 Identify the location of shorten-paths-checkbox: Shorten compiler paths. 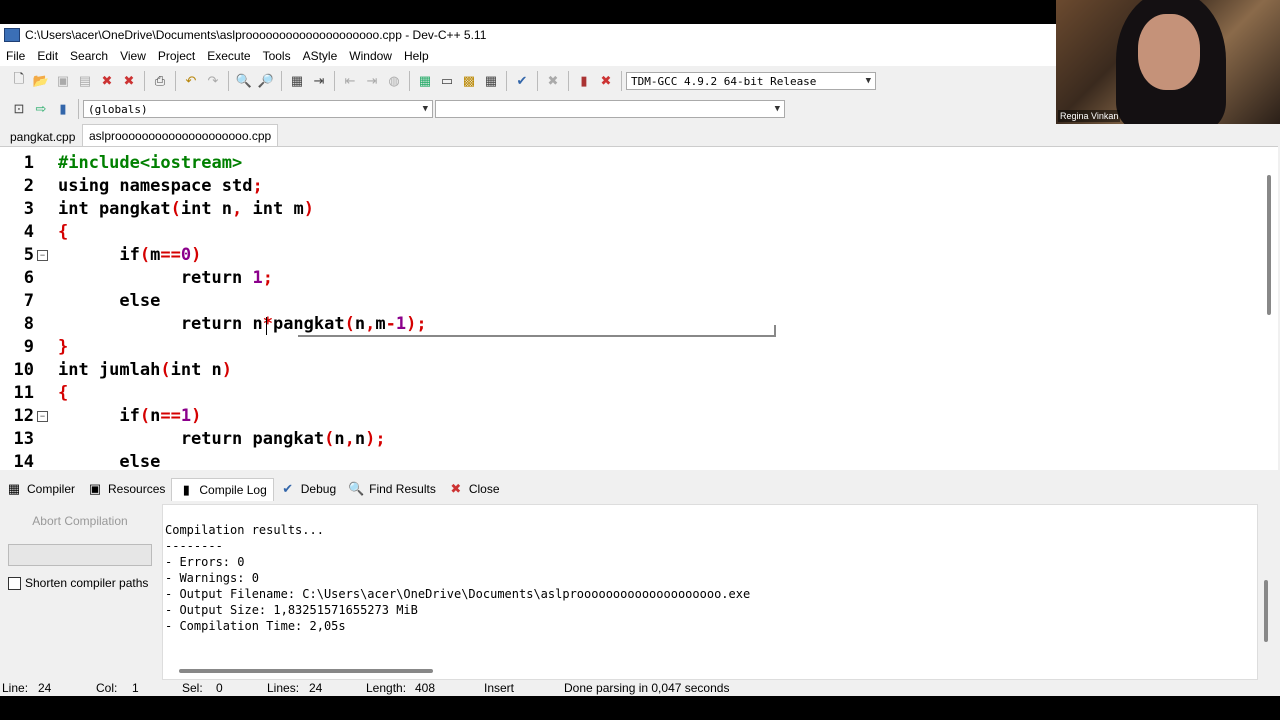
(78, 583).